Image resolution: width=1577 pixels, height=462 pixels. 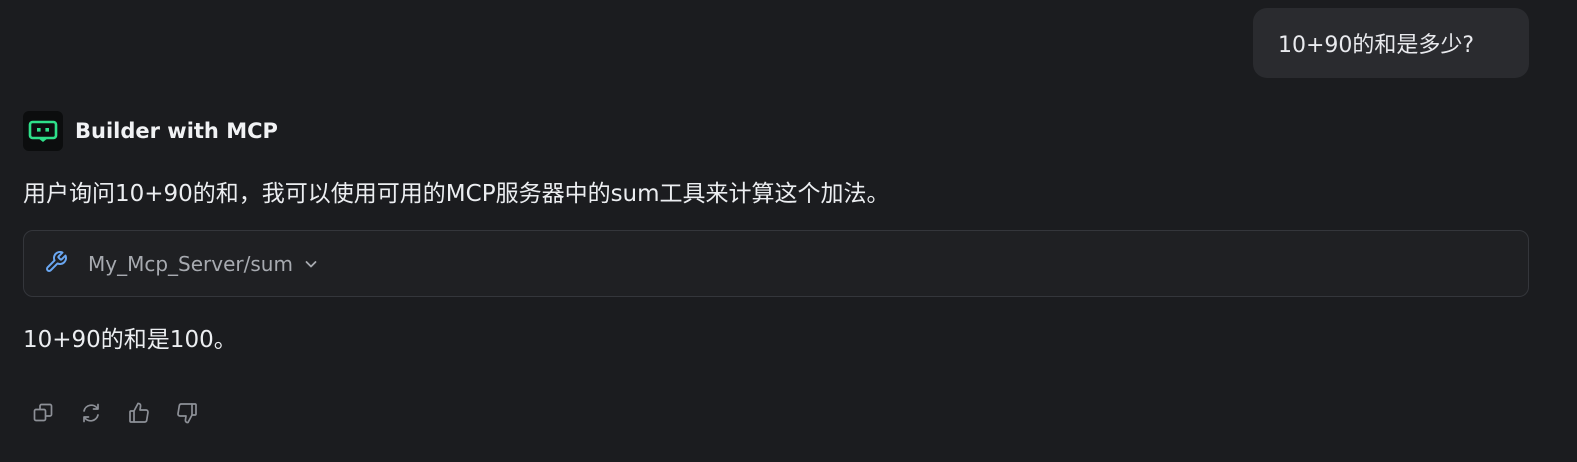 I want to click on copy-button, so click(x=43, y=415).